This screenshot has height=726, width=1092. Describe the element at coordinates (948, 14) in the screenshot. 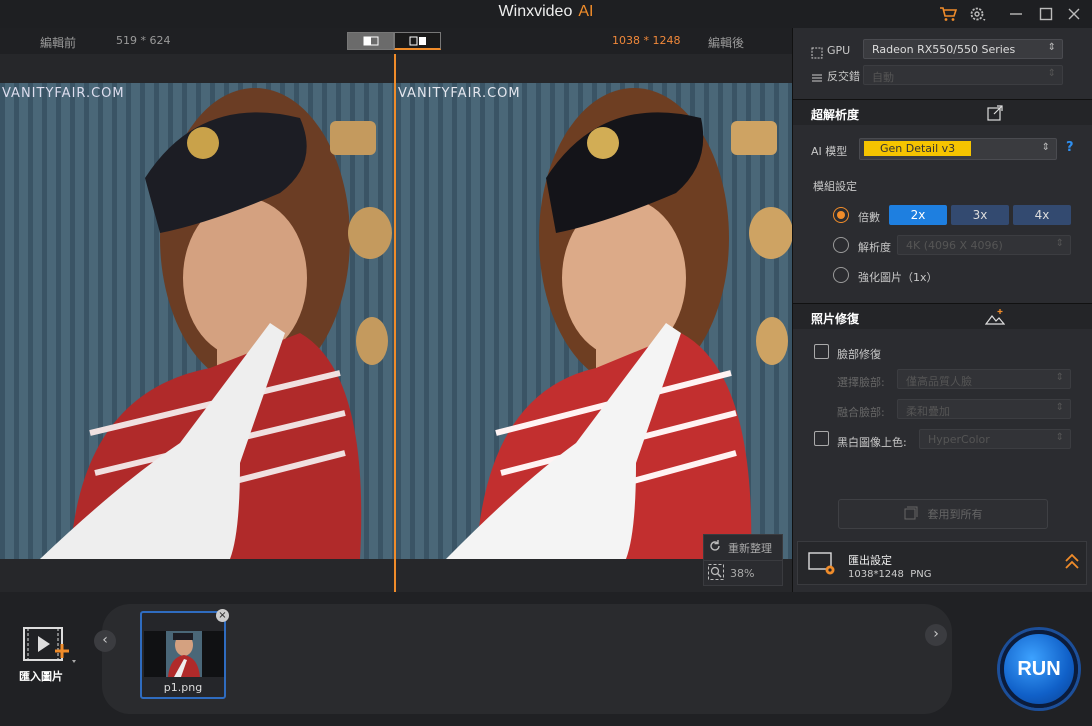

I see `cart-icon` at that location.